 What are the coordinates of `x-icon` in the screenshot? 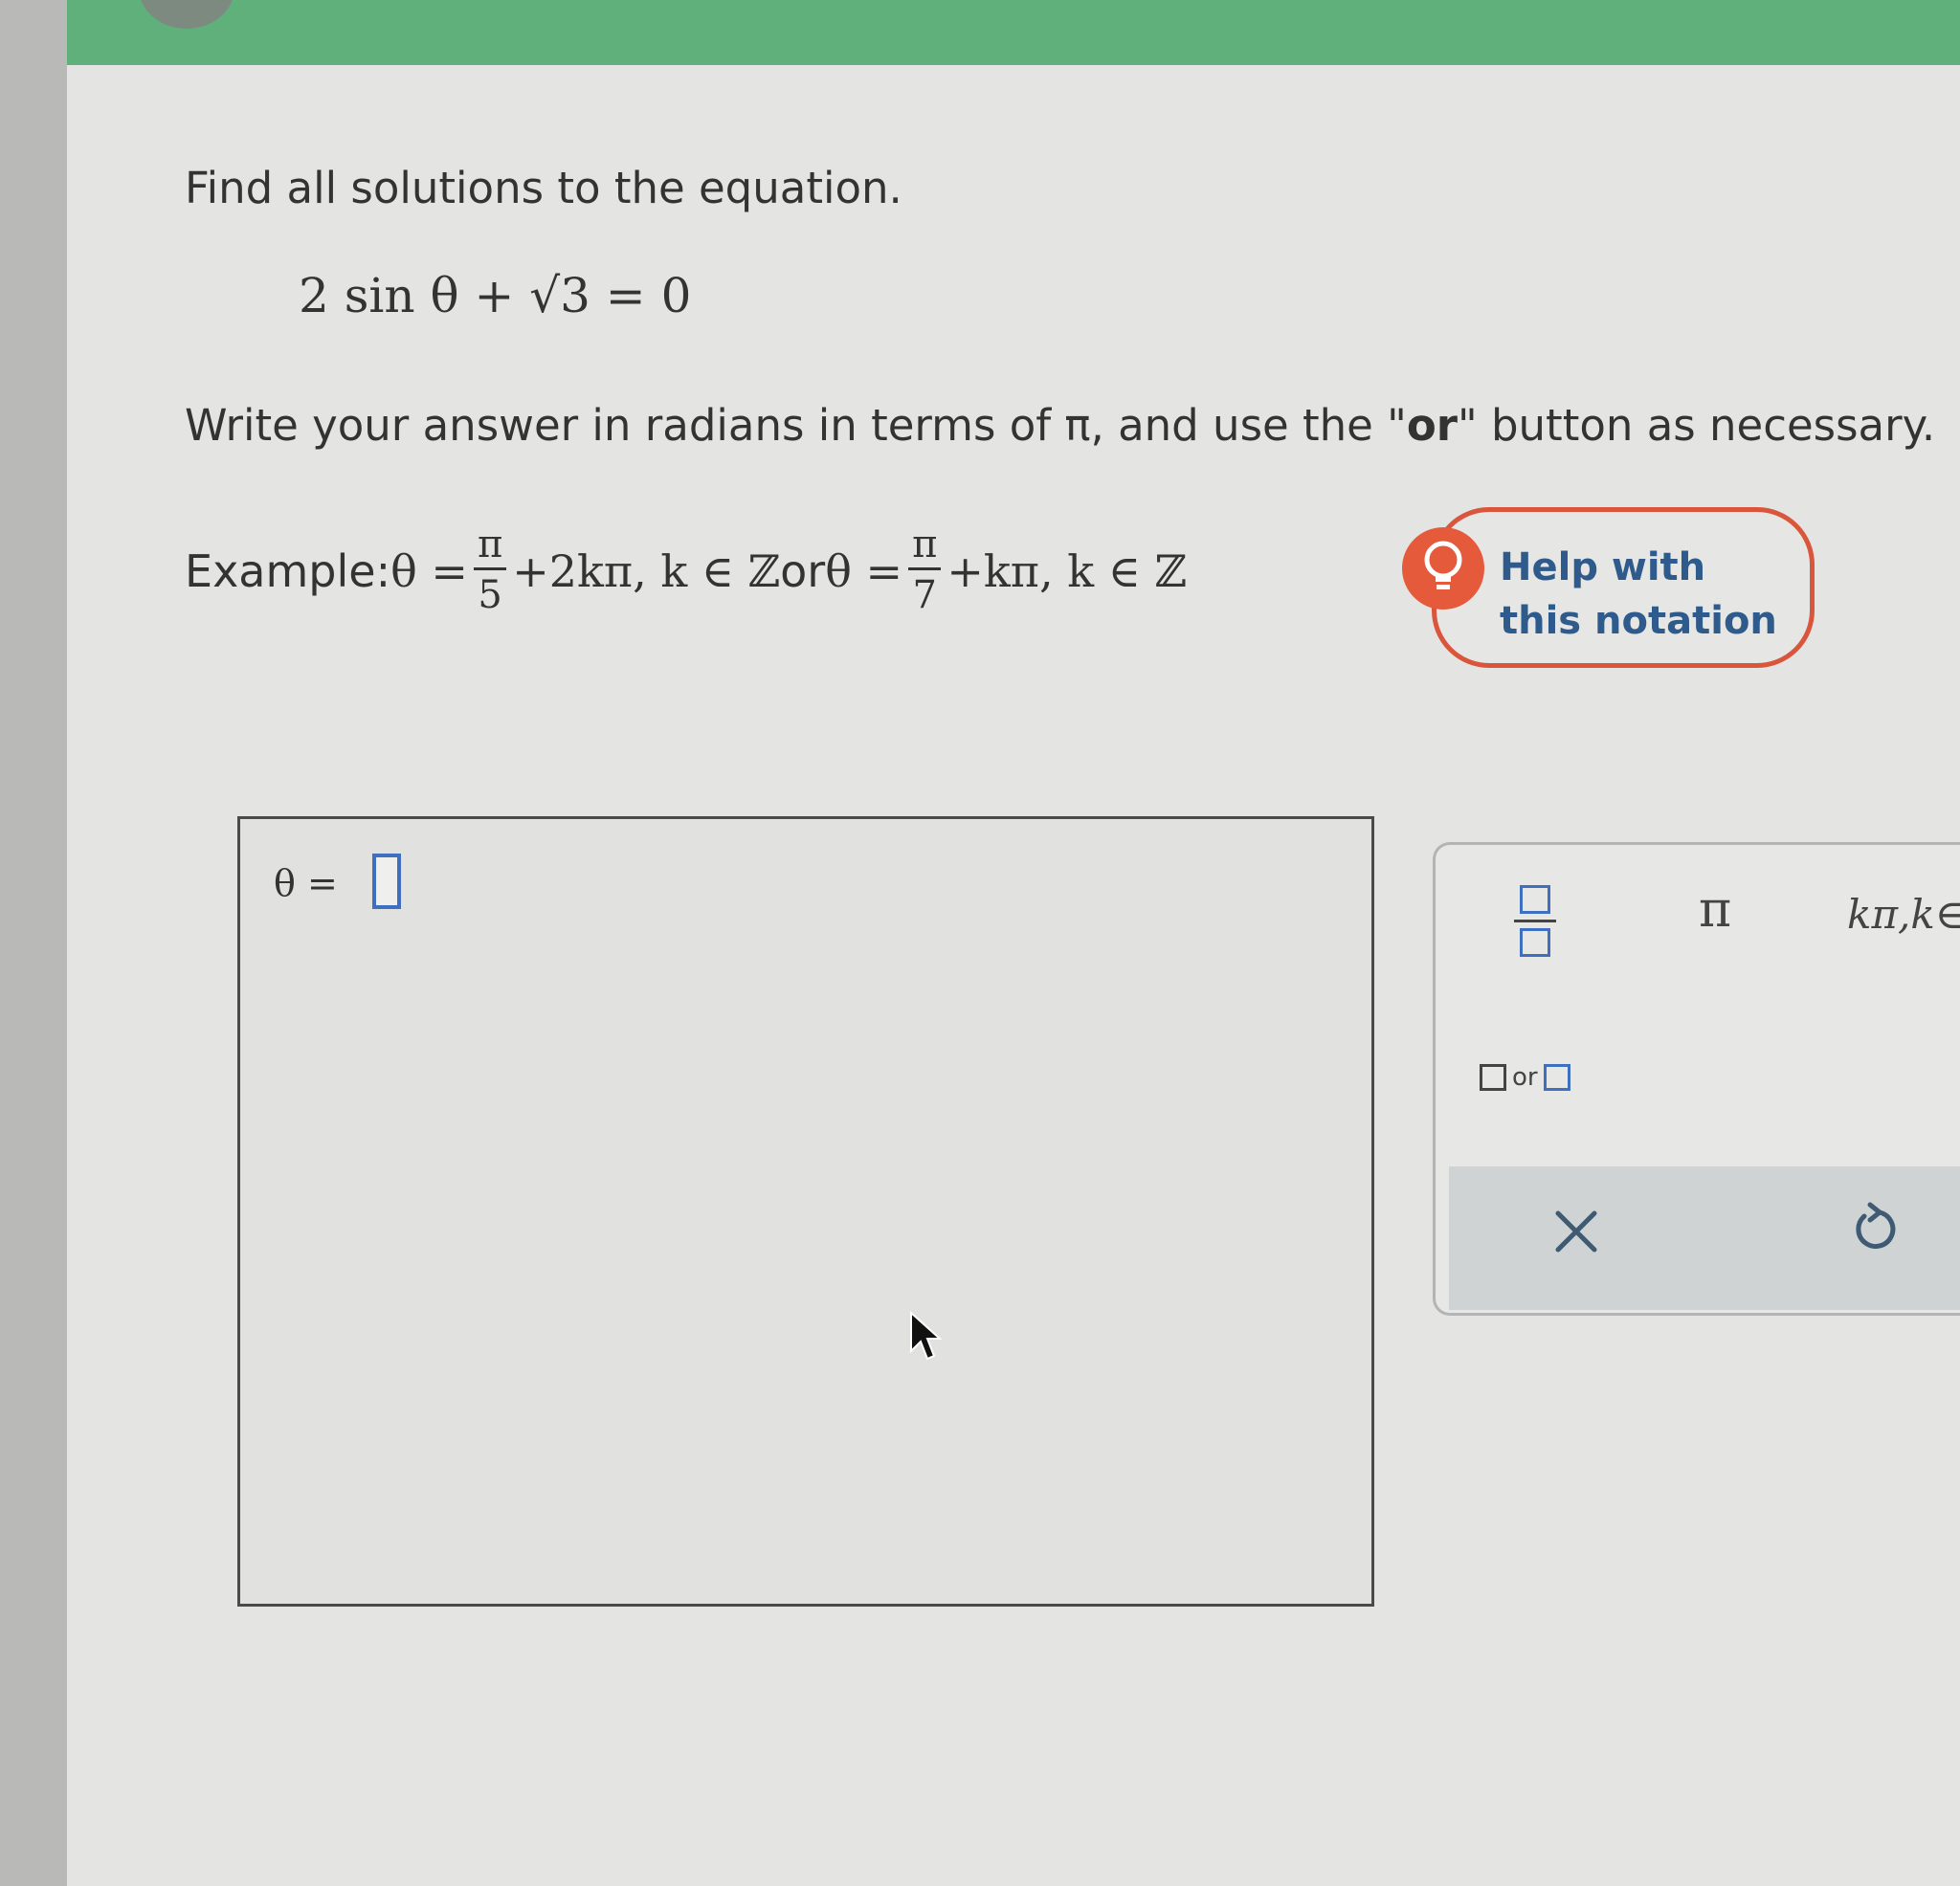 It's located at (1576, 1231).